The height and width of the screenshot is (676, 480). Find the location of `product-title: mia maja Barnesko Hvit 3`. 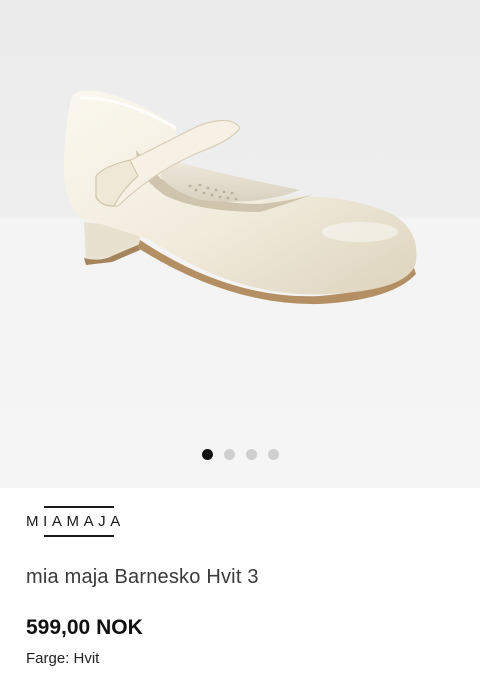

product-title: mia maja Barnesko Hvit 3 is located at coordinates (166, 577).